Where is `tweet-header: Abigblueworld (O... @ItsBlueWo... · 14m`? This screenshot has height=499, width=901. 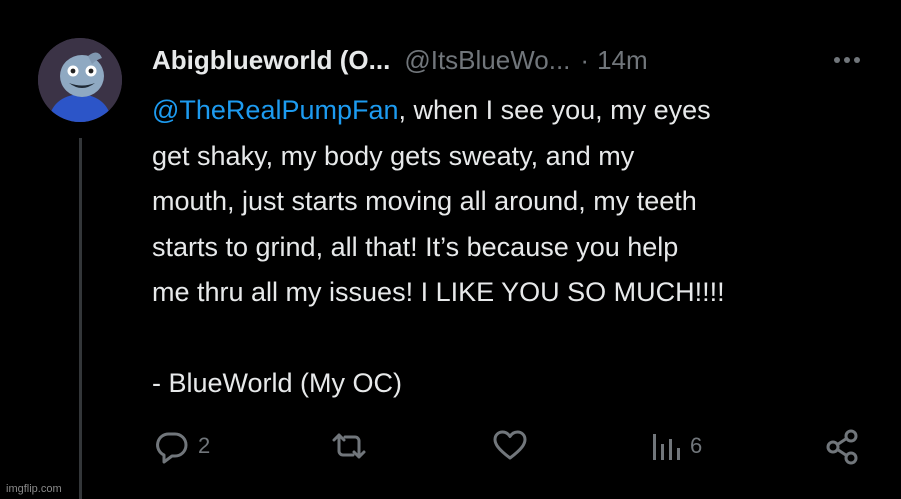
tweet-header: Abigblueworld (O... @ItsBlueWo... · 14m is located at coordinates (400, 60).